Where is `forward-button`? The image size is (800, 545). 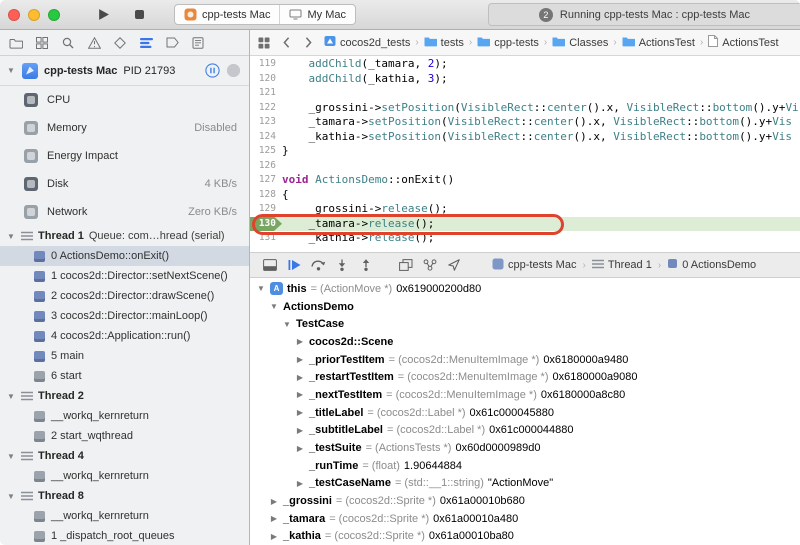 forward-button is located at coordinates (308, 43).